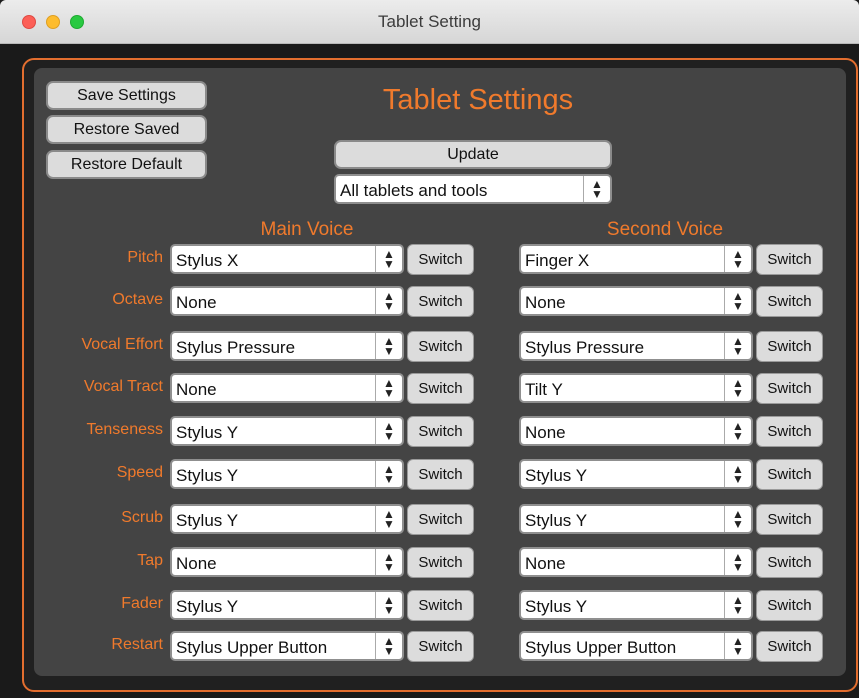 Image resolution: width=859 pixels, height=698 pixels. Describe the element at coordinates (636, 346) in the screenshot. I see `second-voice-mapping-select: Stylus Pressure ▲ ▼` at that location.